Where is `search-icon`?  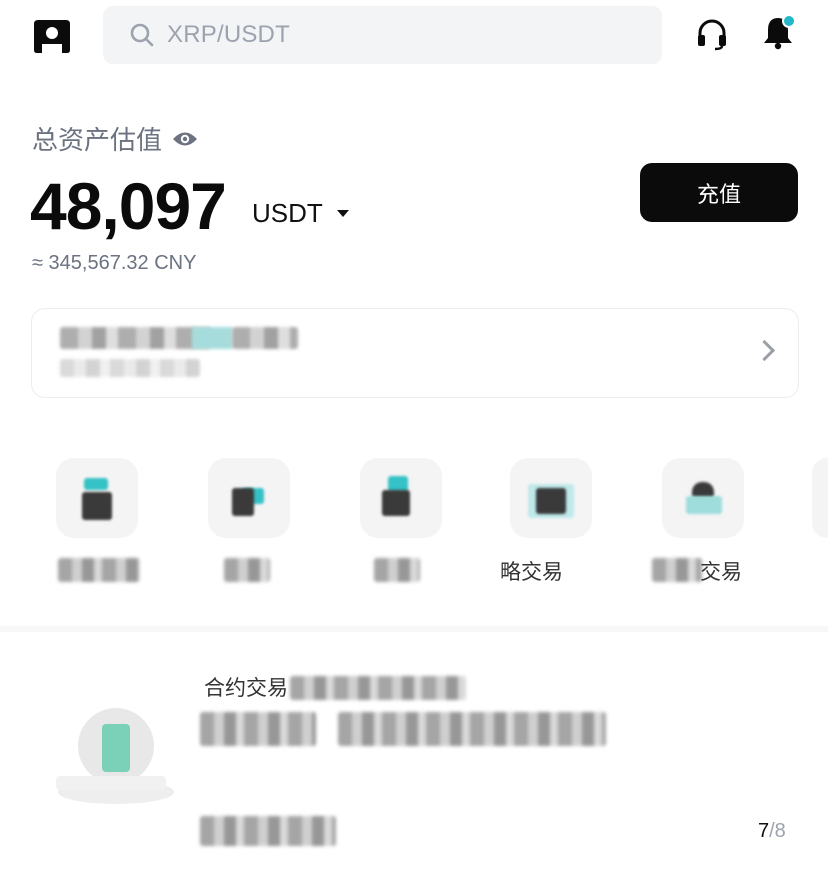 search-icon is located at coordinates (142, 35).